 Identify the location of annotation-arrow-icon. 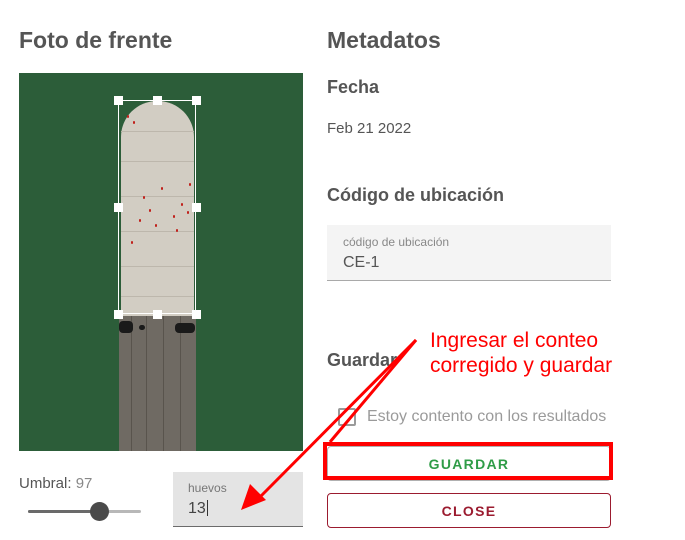
(329, 424).